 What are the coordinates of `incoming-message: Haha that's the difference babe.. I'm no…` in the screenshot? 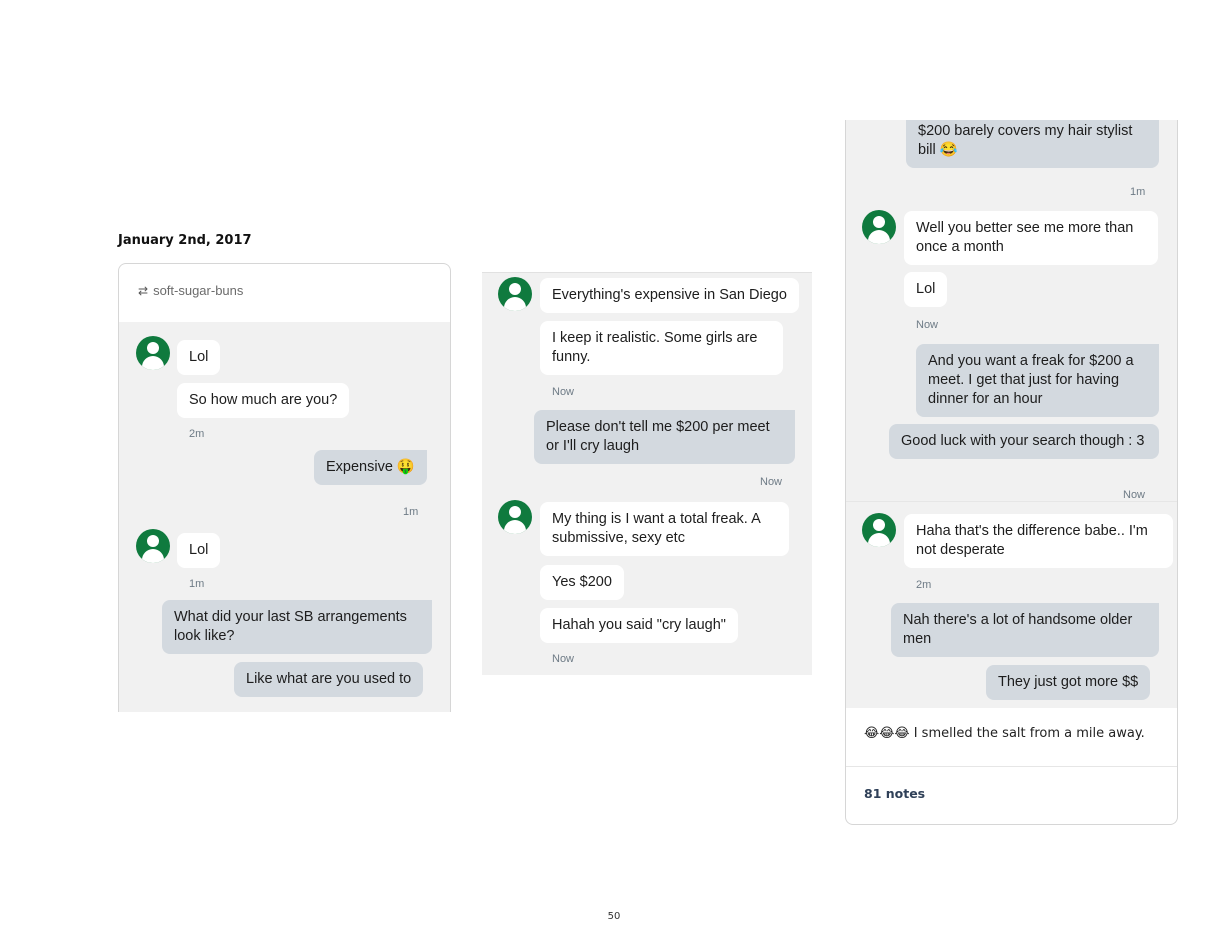 It's located at (1038, 541).